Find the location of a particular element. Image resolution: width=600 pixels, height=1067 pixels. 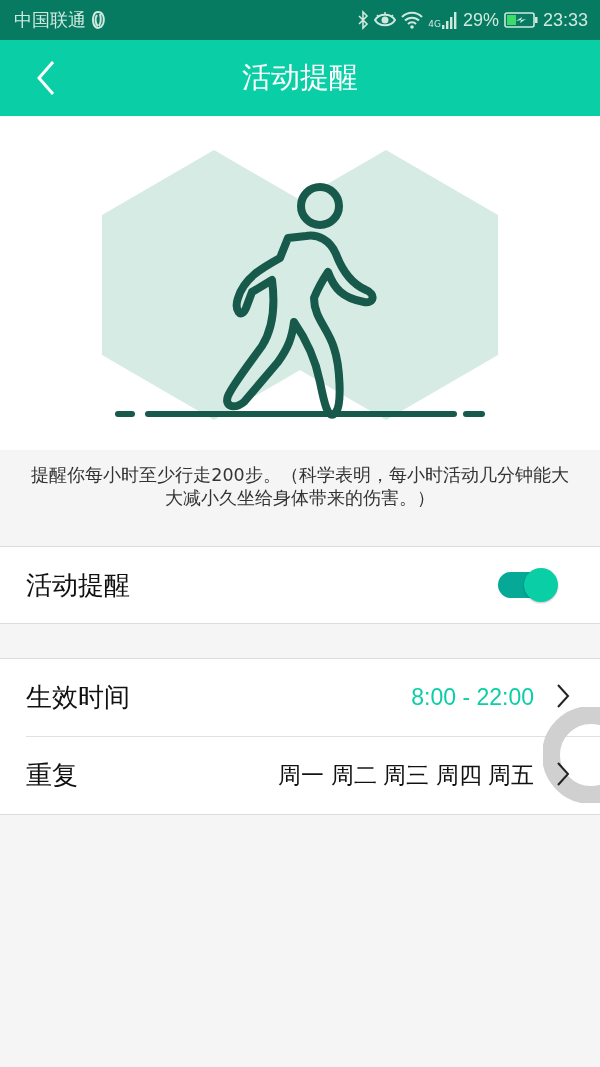

setting-value: 周一 周二 周三 周四 周五 is located at coordinates (406, 775).